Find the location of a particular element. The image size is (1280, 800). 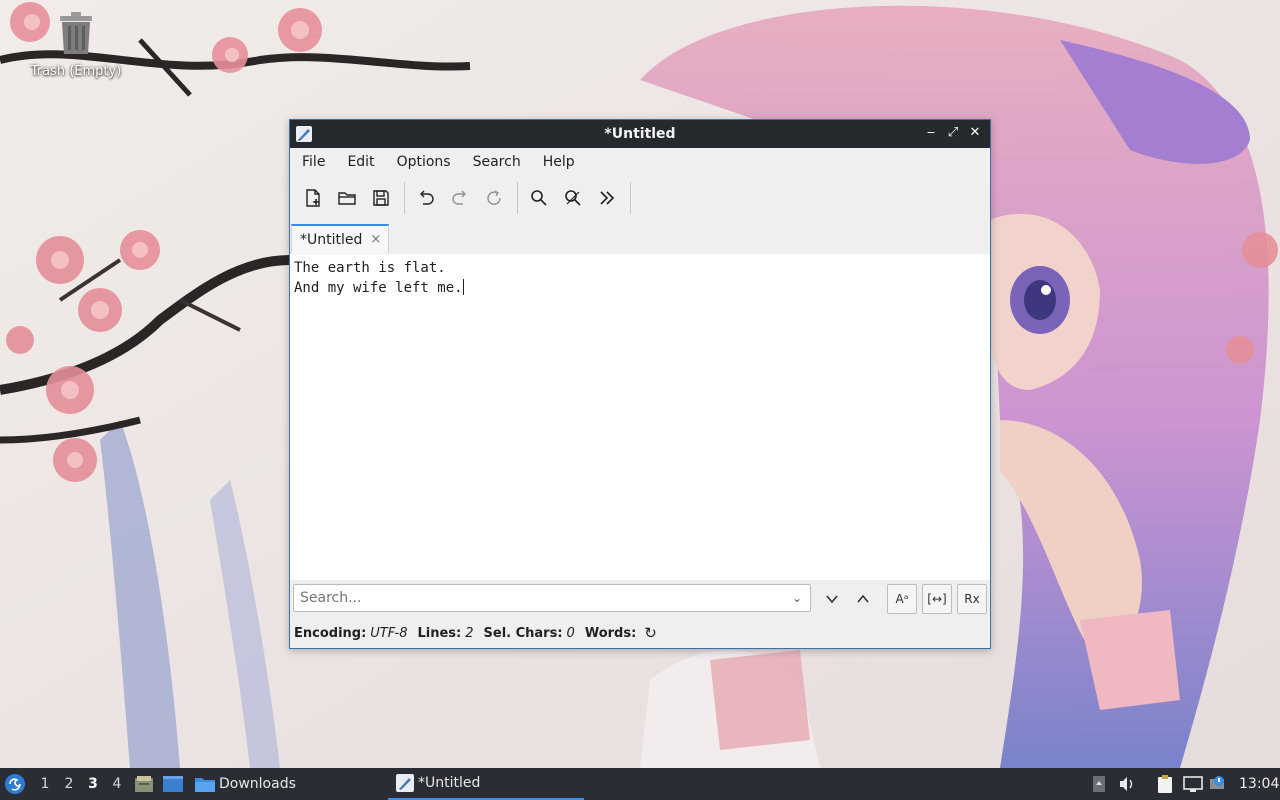

menu-help: Help is located at coordinates (559, 162).